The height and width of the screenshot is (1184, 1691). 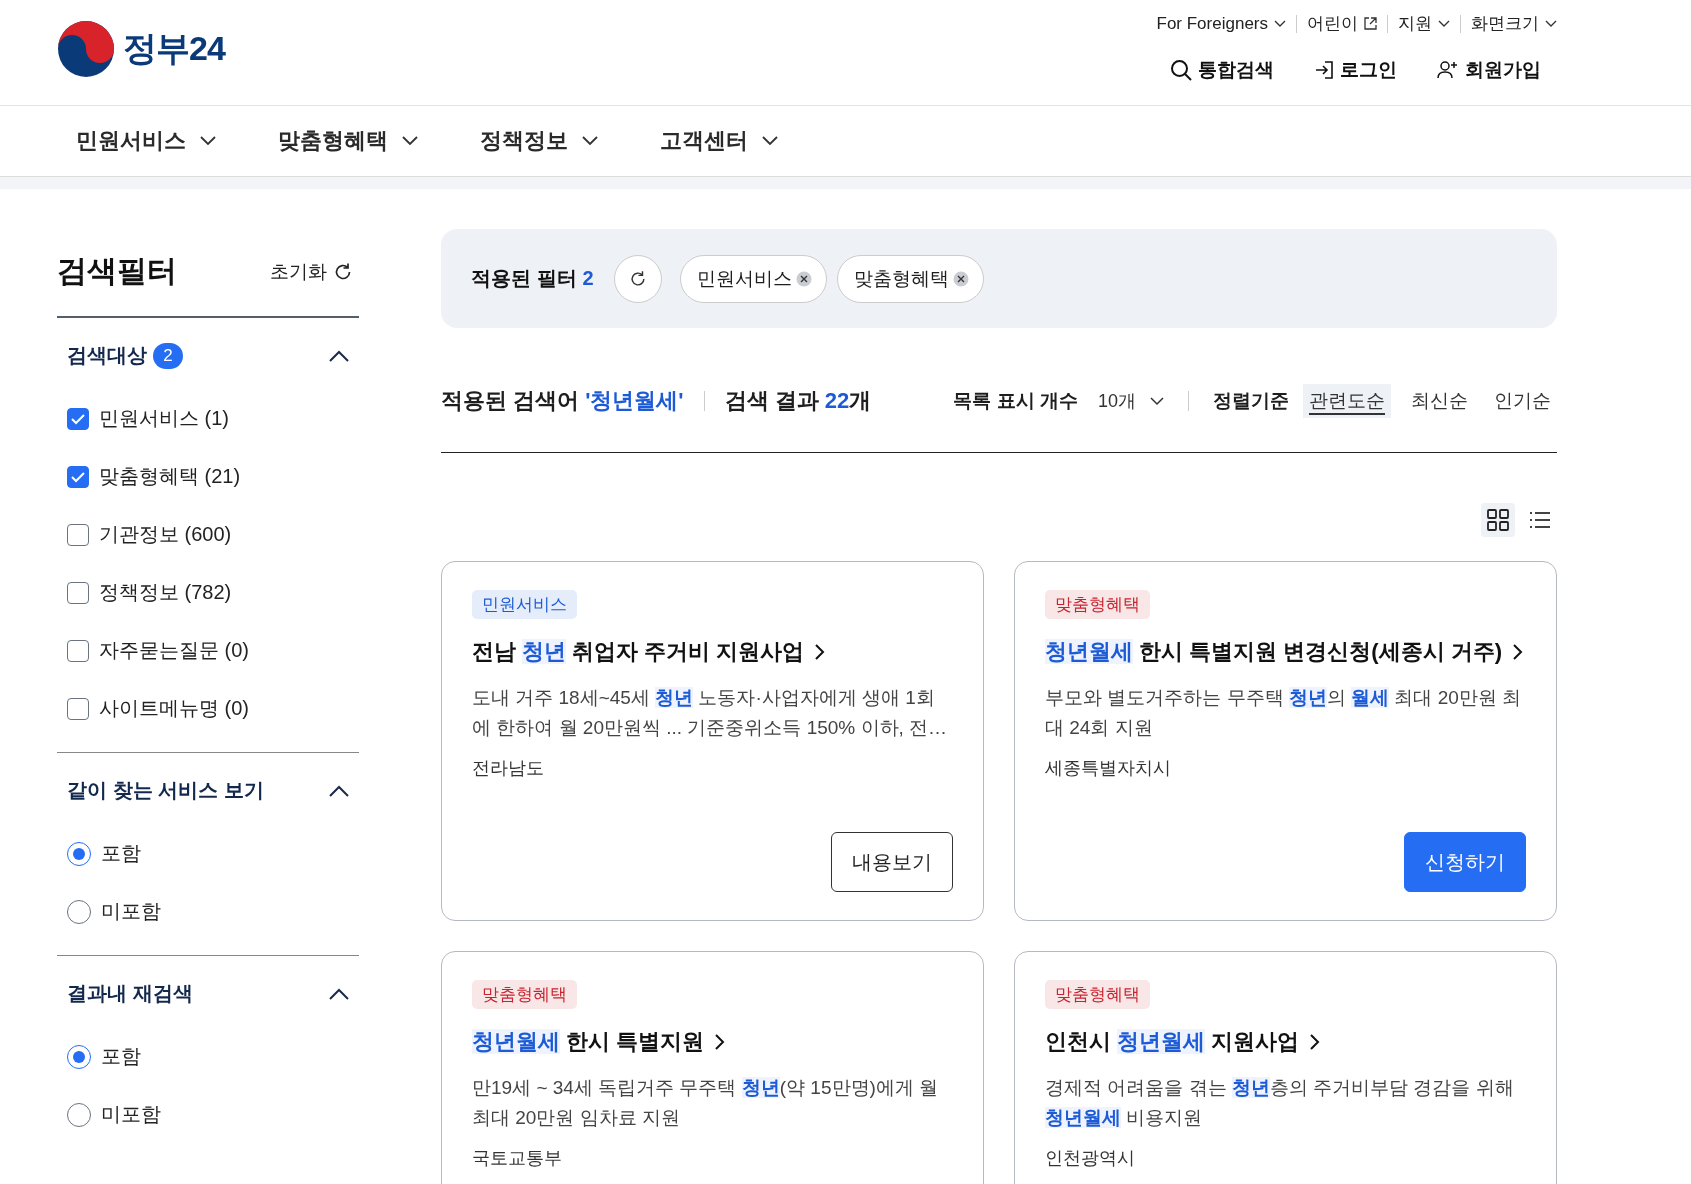 I want to click on card-title-link: 청년월세 한시 특별지원 변경신청(세종시 거주), so click(x=1284, y=652).